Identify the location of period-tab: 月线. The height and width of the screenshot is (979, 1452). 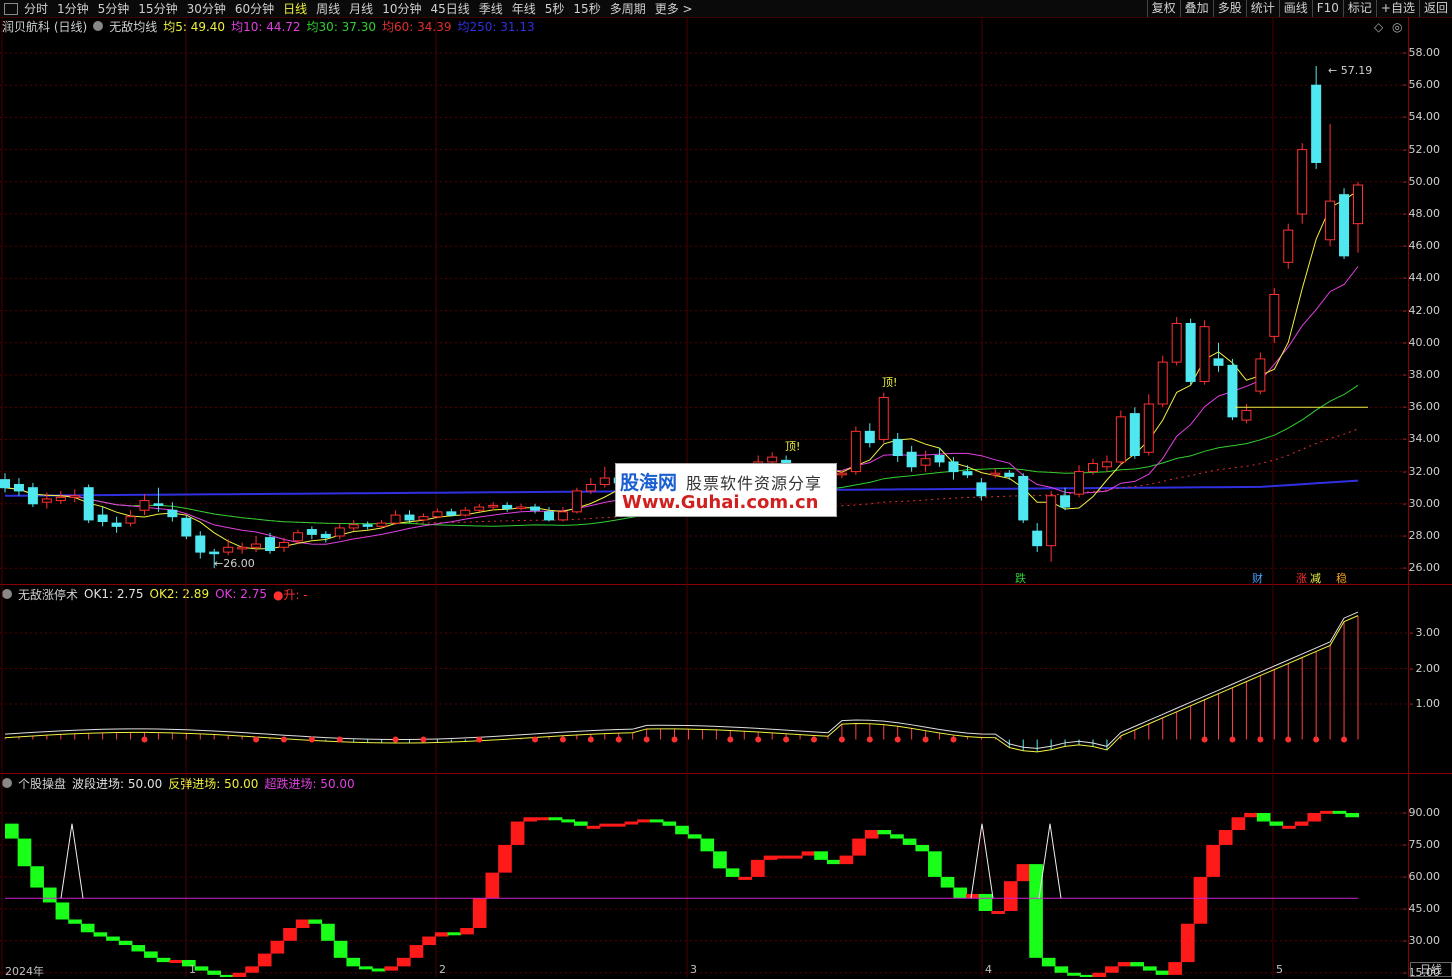
(361, 8).